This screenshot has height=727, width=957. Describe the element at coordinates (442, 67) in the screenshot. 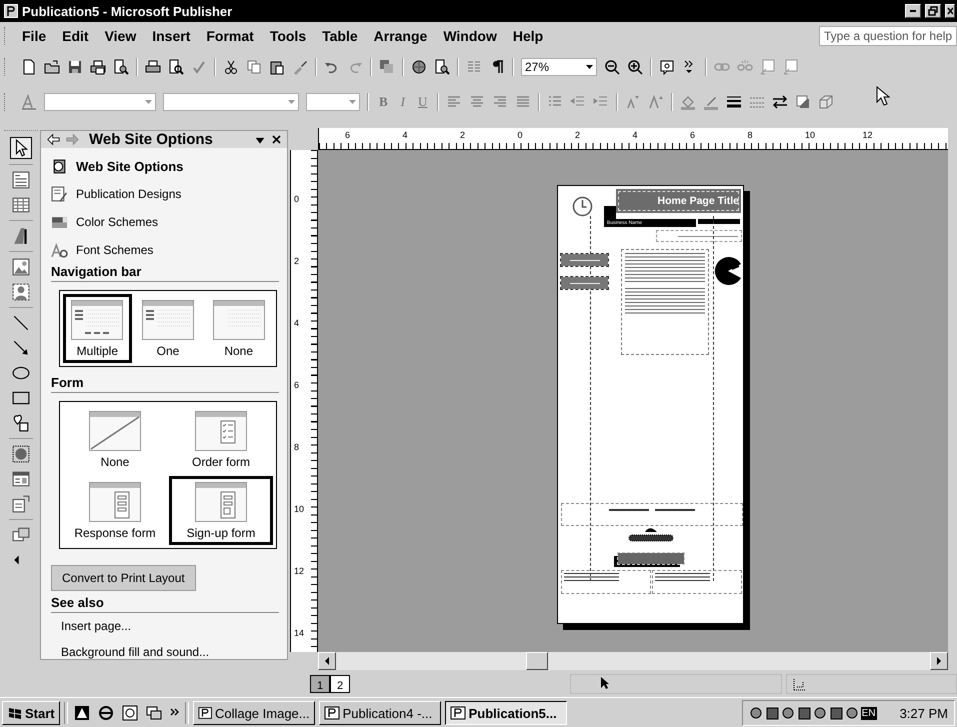

I see `web-preview-icon` at that location.